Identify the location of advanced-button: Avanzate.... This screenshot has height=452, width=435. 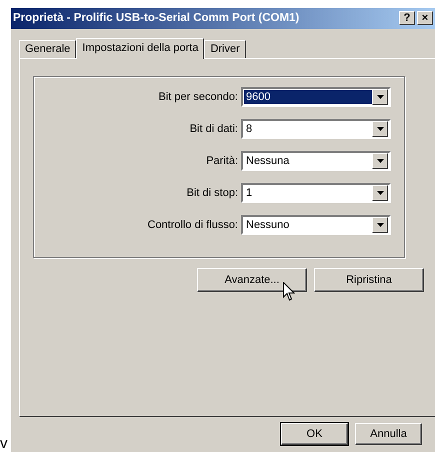
(252, 280).